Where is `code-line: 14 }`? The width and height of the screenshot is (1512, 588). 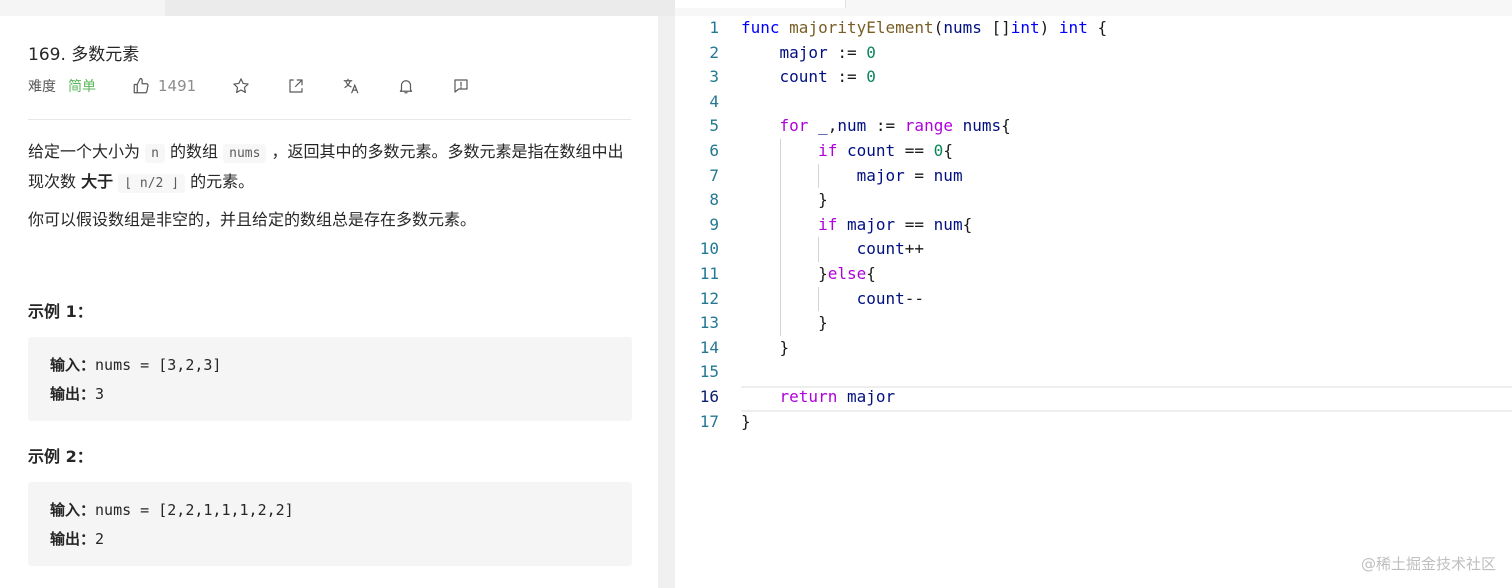 code-line: 14 } is located at coordinates (1093, 348).